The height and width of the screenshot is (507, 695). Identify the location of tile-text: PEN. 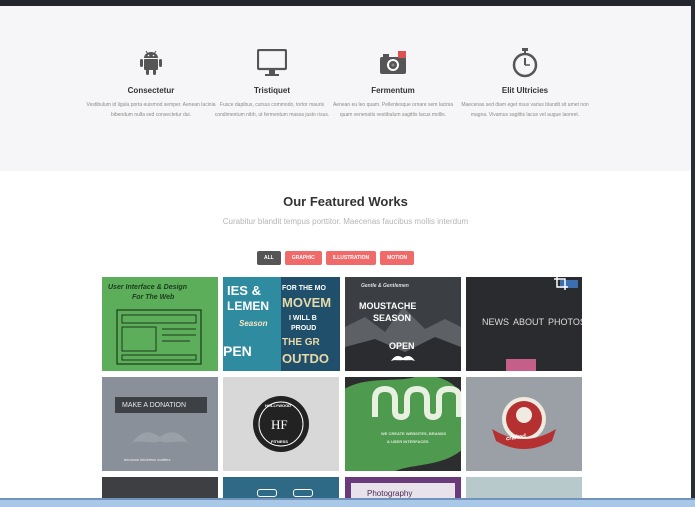
(237, 351).